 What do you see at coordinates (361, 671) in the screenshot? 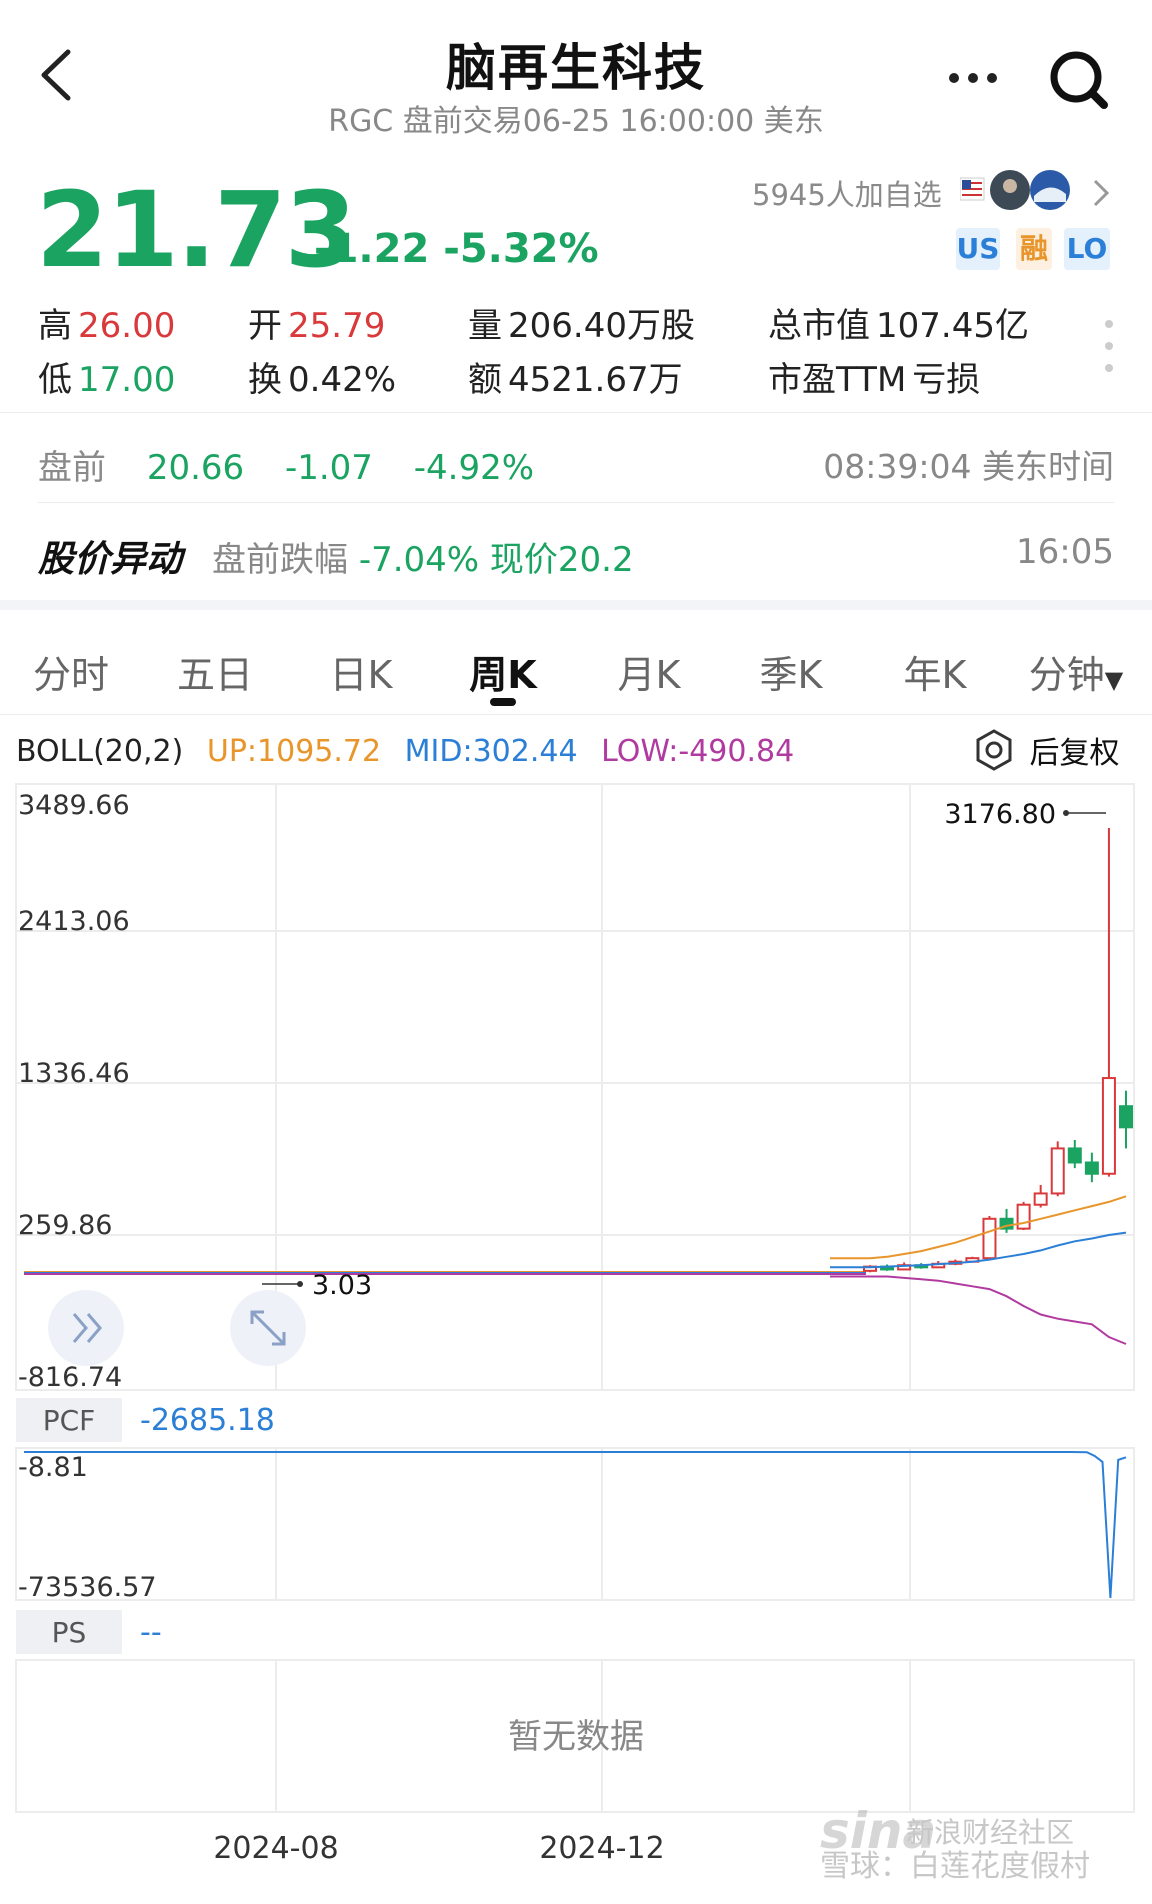
I see `tab-daily-k: 日K` at bounding box center [361, 671].